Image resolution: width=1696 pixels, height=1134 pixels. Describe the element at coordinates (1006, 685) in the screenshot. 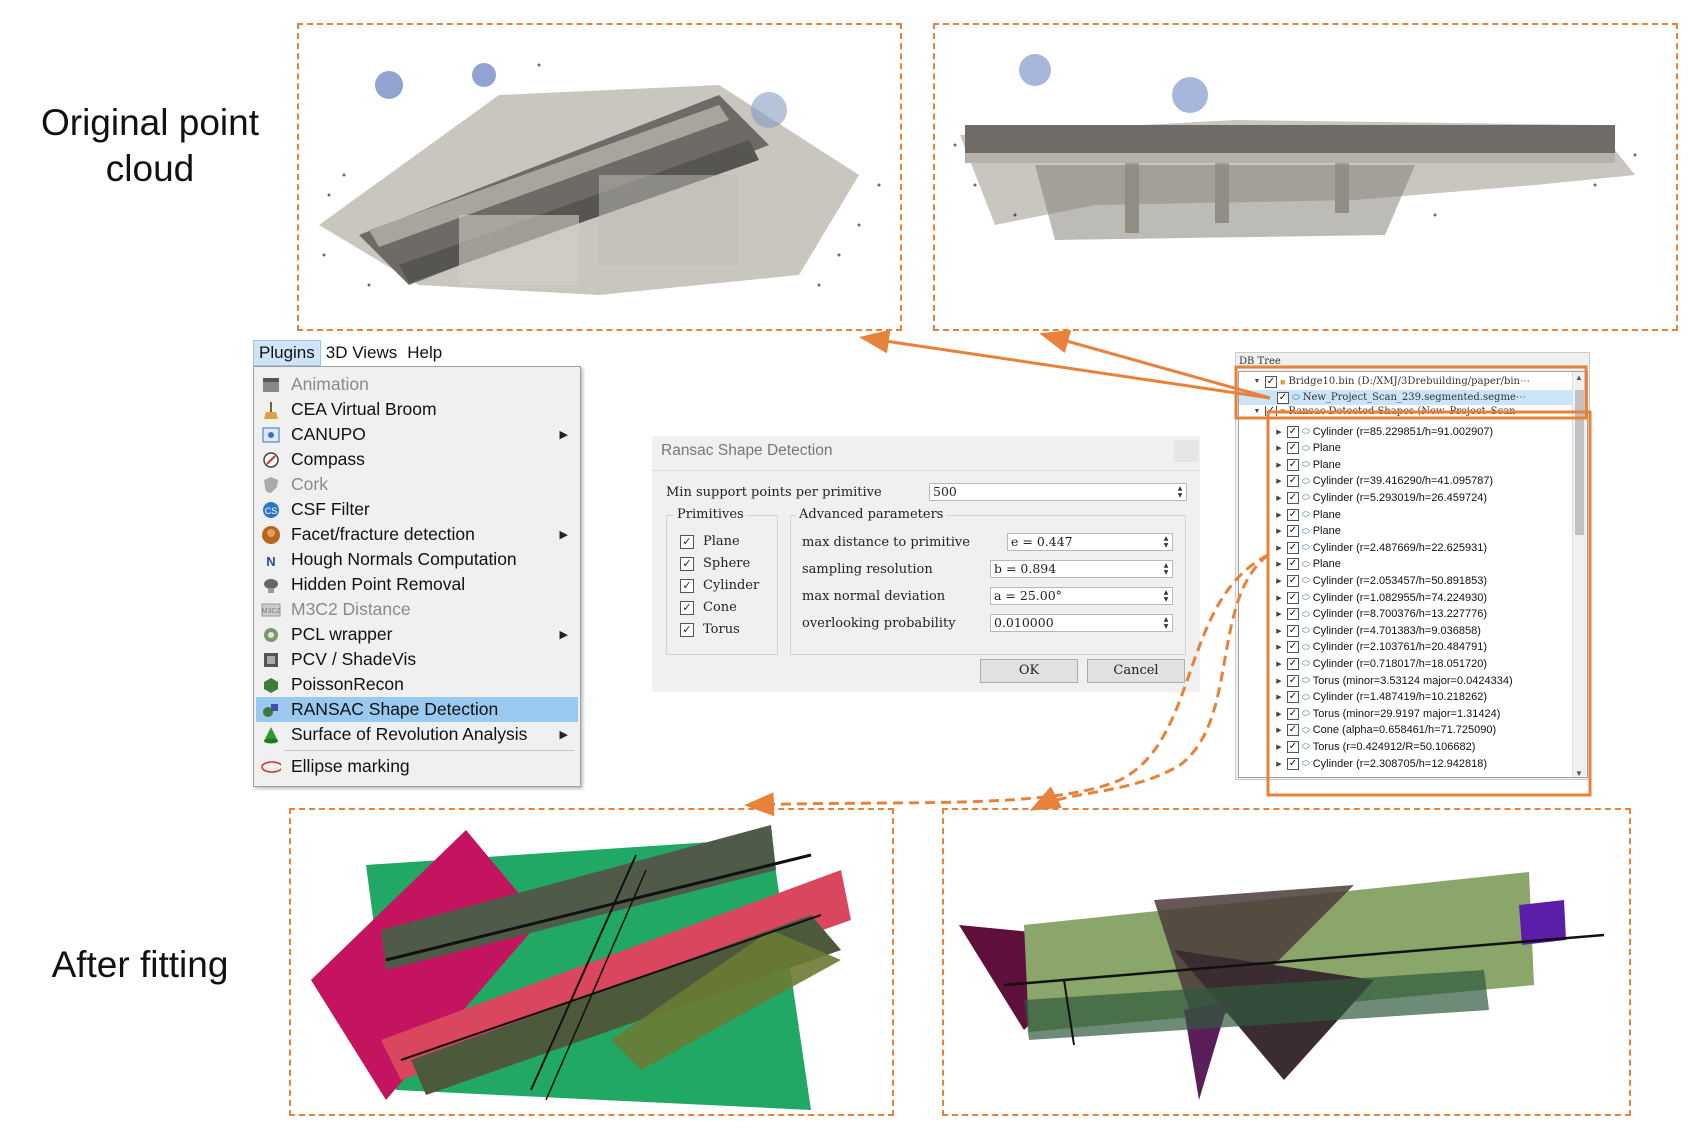

I see `arrow-to-fitted-top-view` at that location.